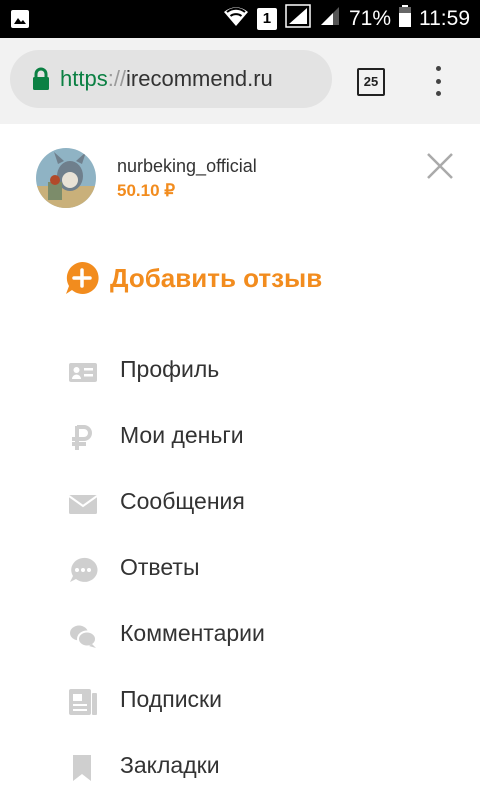 Image resolution: width=480 pixels, height=800 pixels. I want to click on menu-item-comments: Комментарии, so click(240, 635).